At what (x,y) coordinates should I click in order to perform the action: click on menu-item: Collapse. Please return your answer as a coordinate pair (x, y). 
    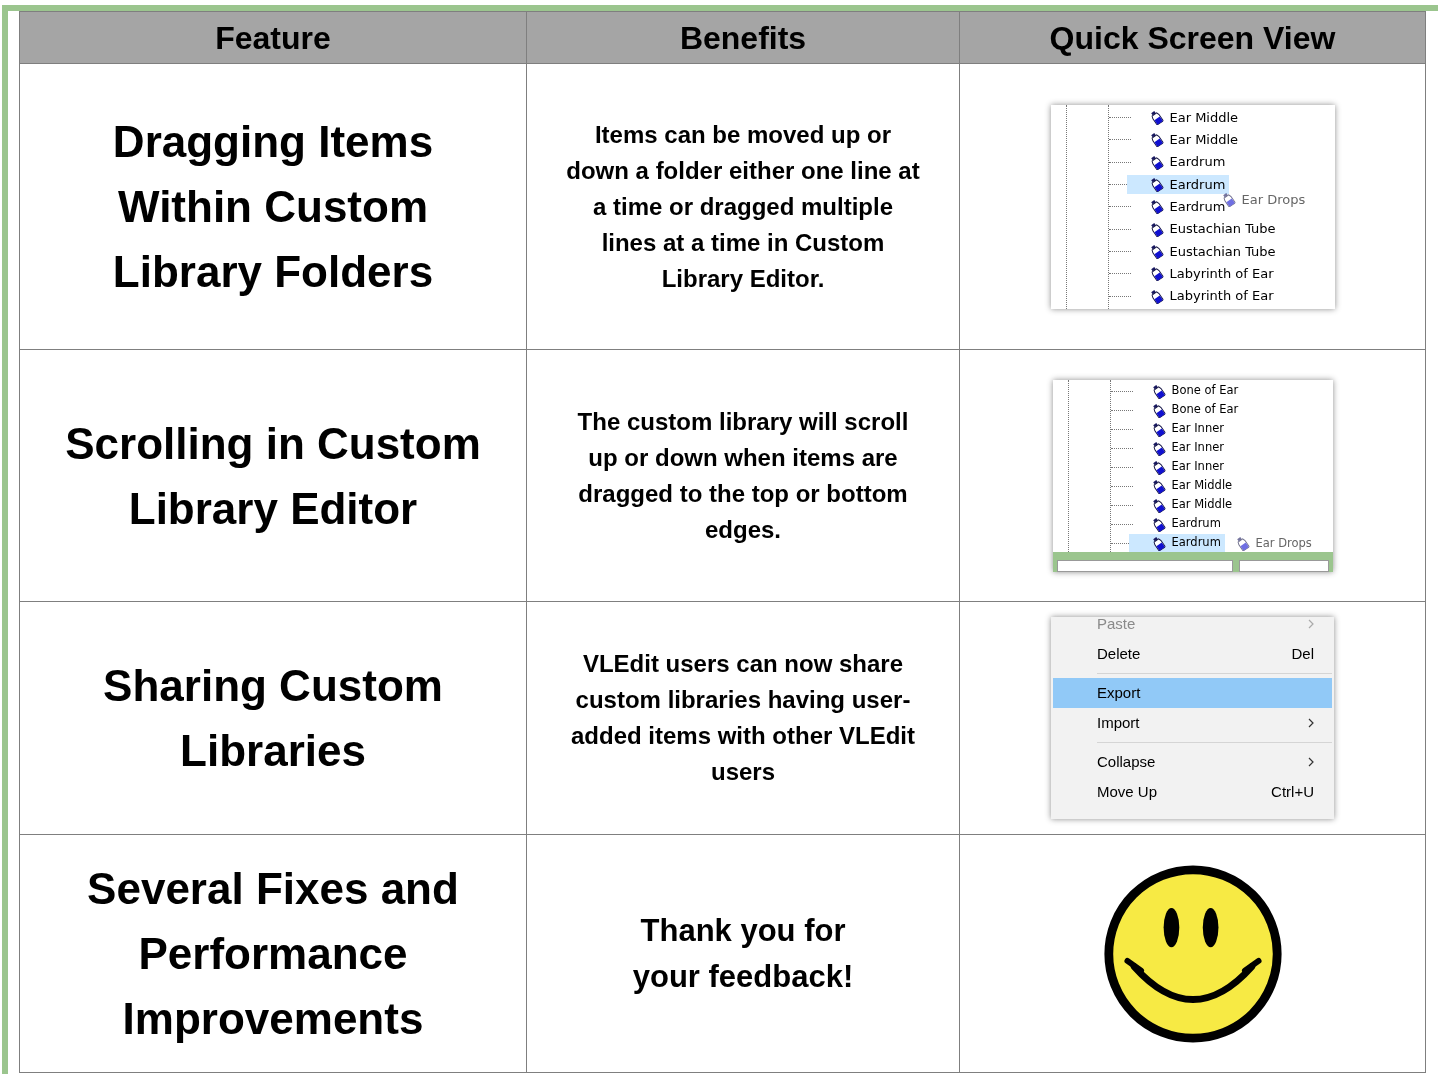
    Looking at the image, I should click on (1192, 762).